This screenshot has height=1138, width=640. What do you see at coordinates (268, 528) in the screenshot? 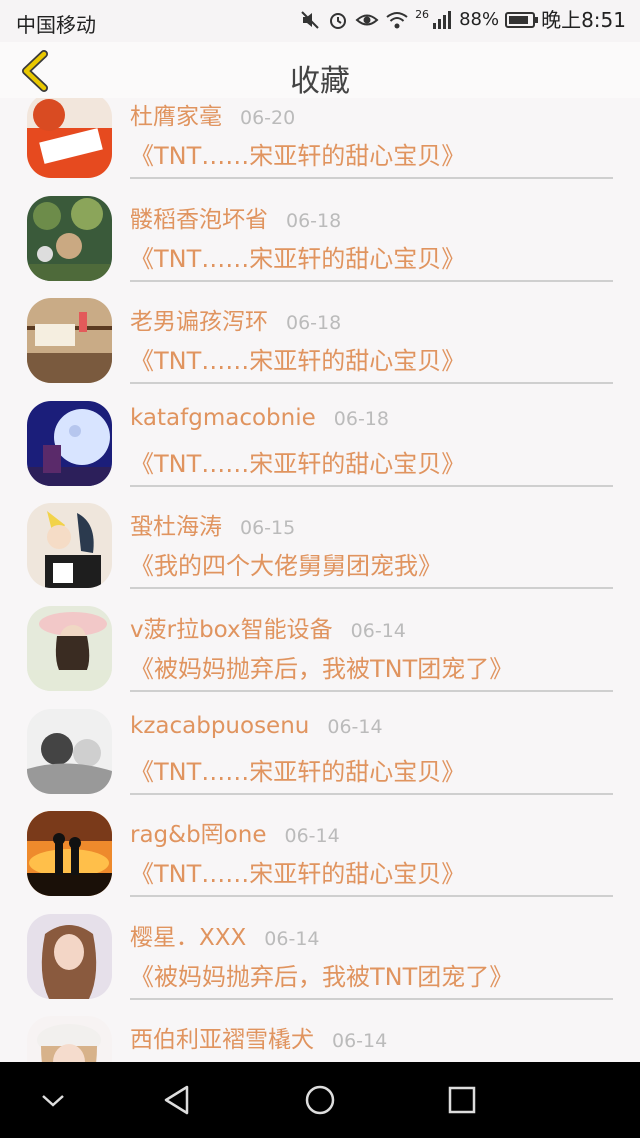
I see `favorite-date: 06-15` at bounding box center [268, 528].